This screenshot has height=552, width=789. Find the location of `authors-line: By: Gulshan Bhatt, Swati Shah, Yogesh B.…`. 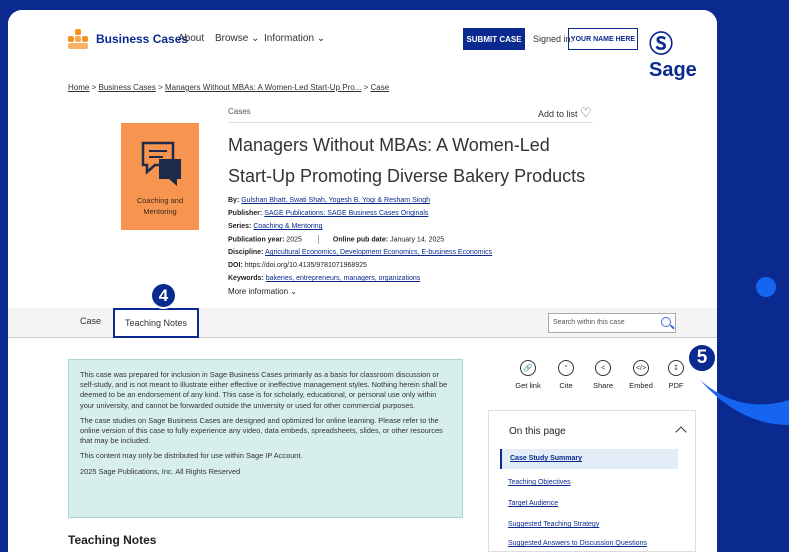

authors-line: By: Gulshan Bhatt, Swati Shah, Yogesh B.… is located at coordinates (329, 200).